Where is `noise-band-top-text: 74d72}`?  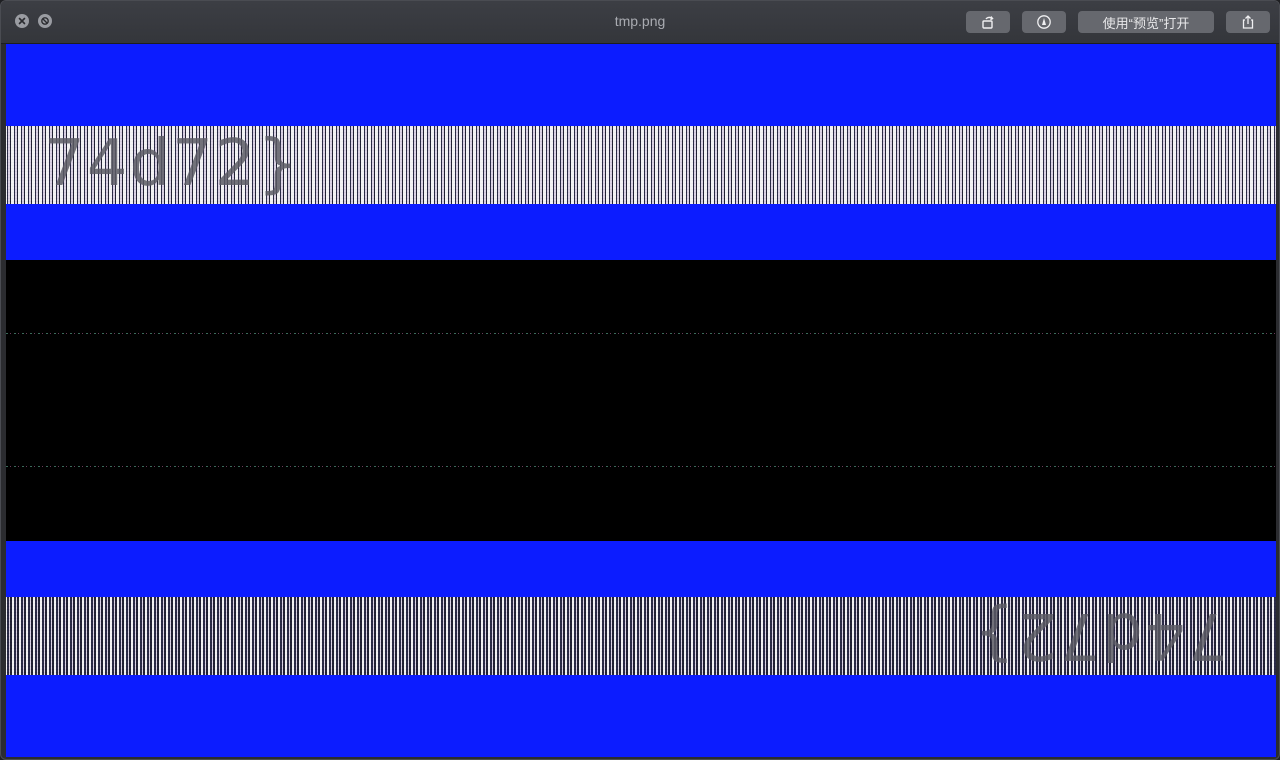 noise-band-top-text: 74d72} is located at coordinates (172, 164).